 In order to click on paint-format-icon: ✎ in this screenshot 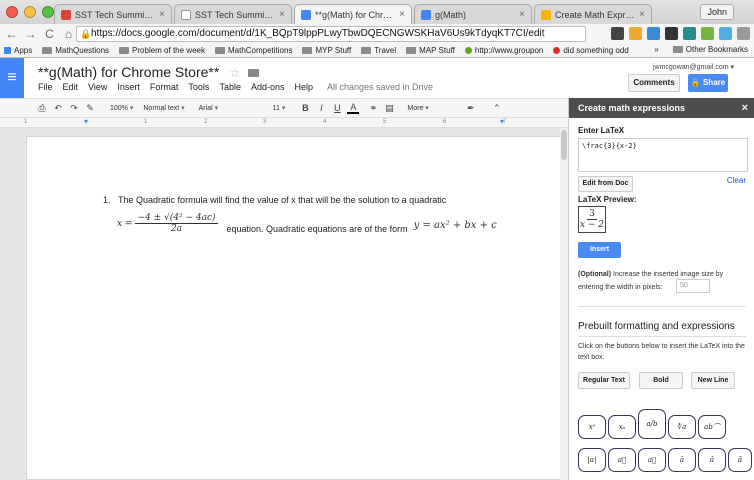, I will do `click(90, 108)`.